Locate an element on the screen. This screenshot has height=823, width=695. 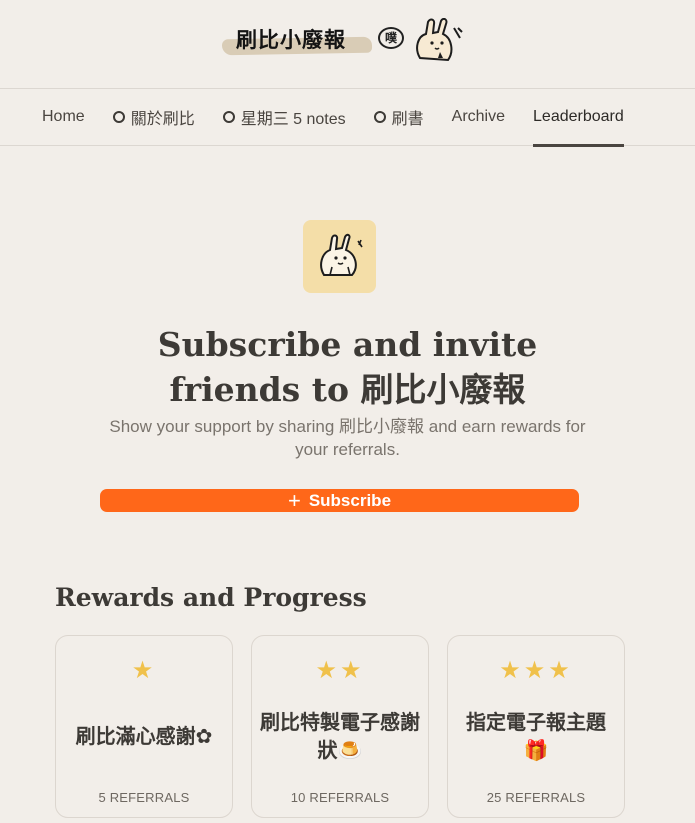
nav-item-label: Archive is located at coordinates (478, 116).